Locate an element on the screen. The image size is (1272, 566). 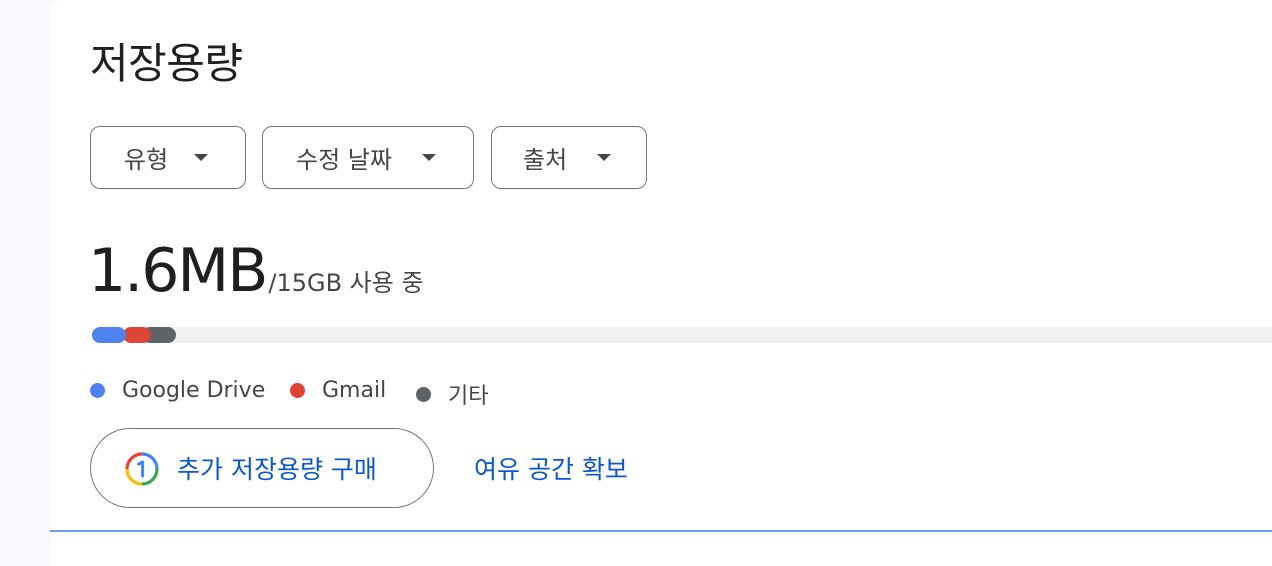
storage-segment-gmail is located at coordinates (137, 335).